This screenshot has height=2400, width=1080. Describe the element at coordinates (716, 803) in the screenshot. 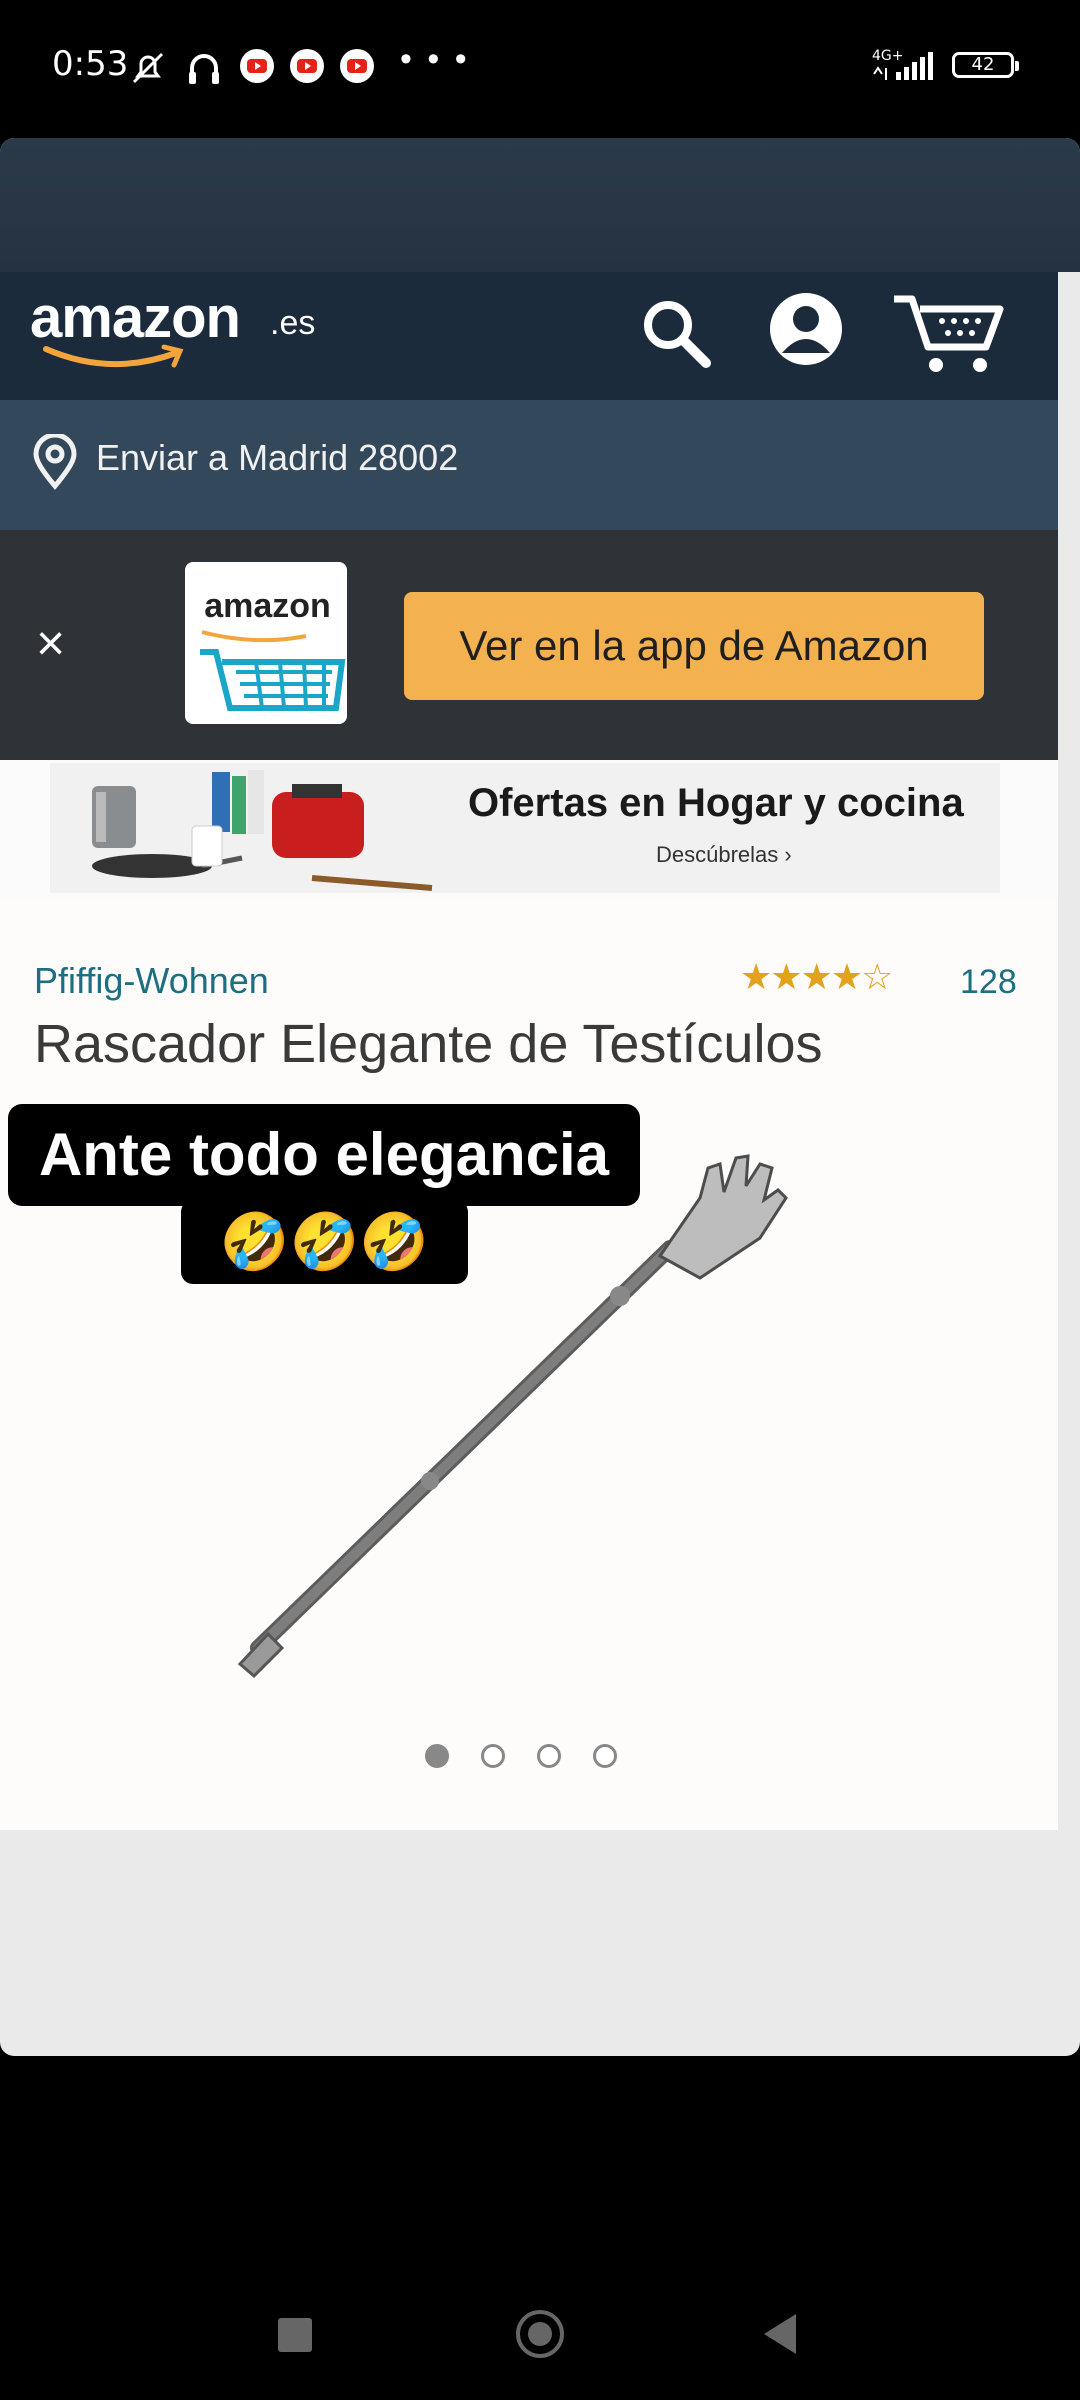

I see `promo-title: Ofertas en Hogar y cocina` at that location.